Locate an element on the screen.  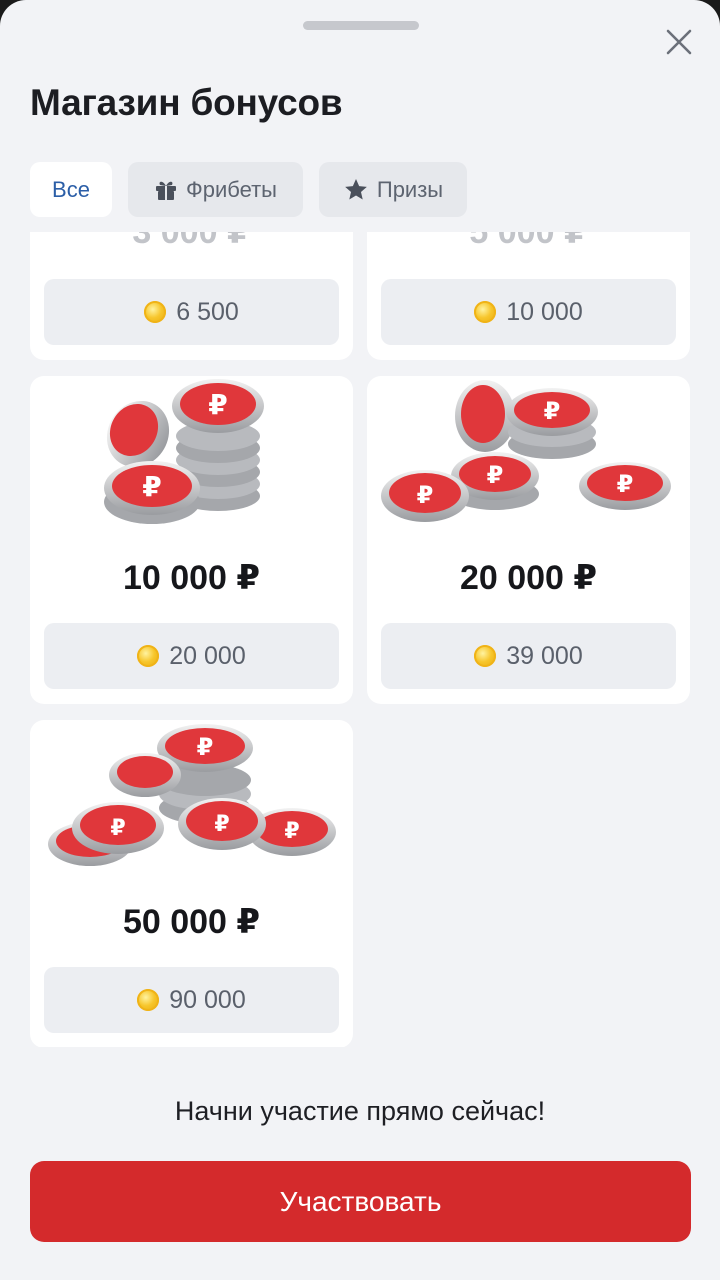
cta-prompt: Начни участие прямо сейчас! is located at coordinates (360, 1111).